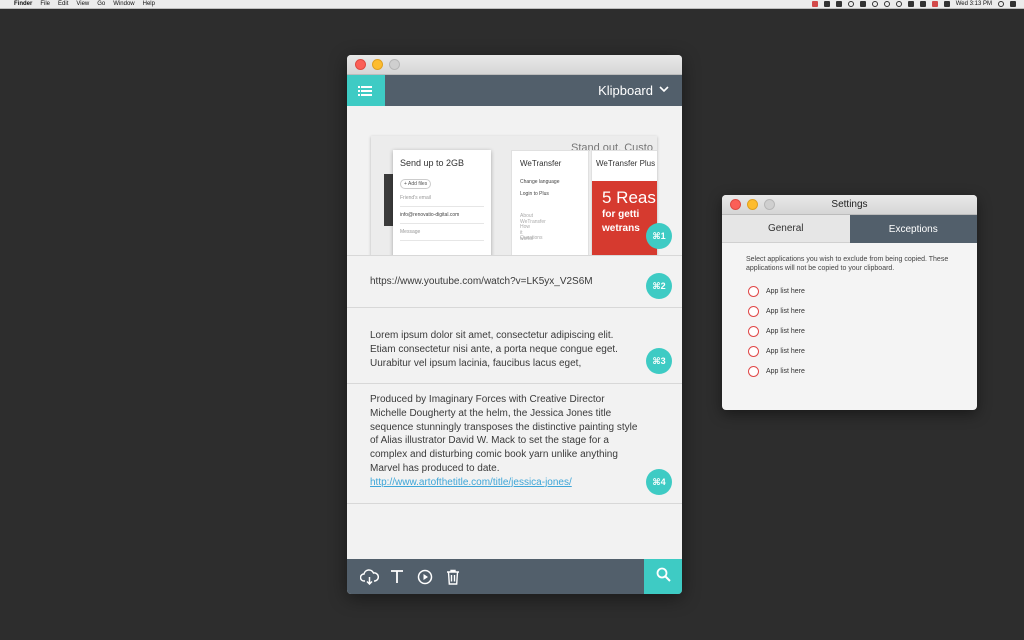  What do you see at coordinates (621, 214) in the screenshot?
I see `preview-ad-line: for getti` at bounding box center [621, 214].